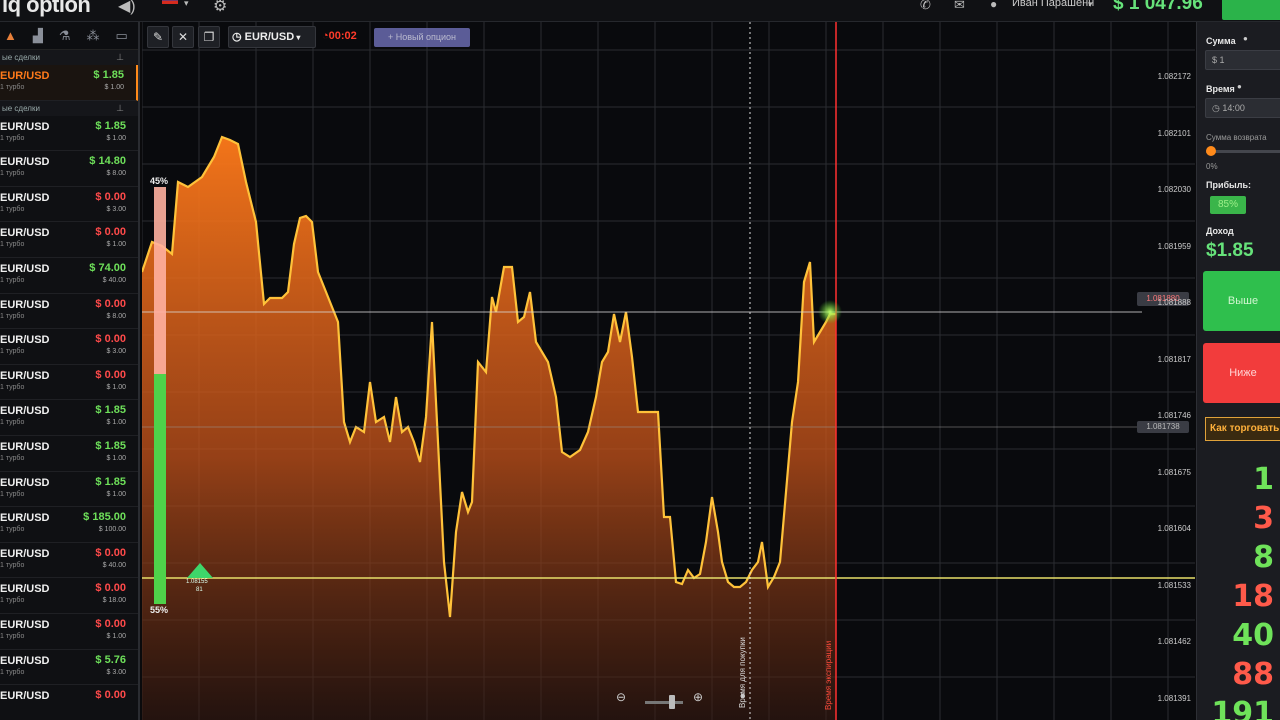 This screenshot has width=1280, height=720. I want to click on sentiment-bar-down, so click(160, 489).